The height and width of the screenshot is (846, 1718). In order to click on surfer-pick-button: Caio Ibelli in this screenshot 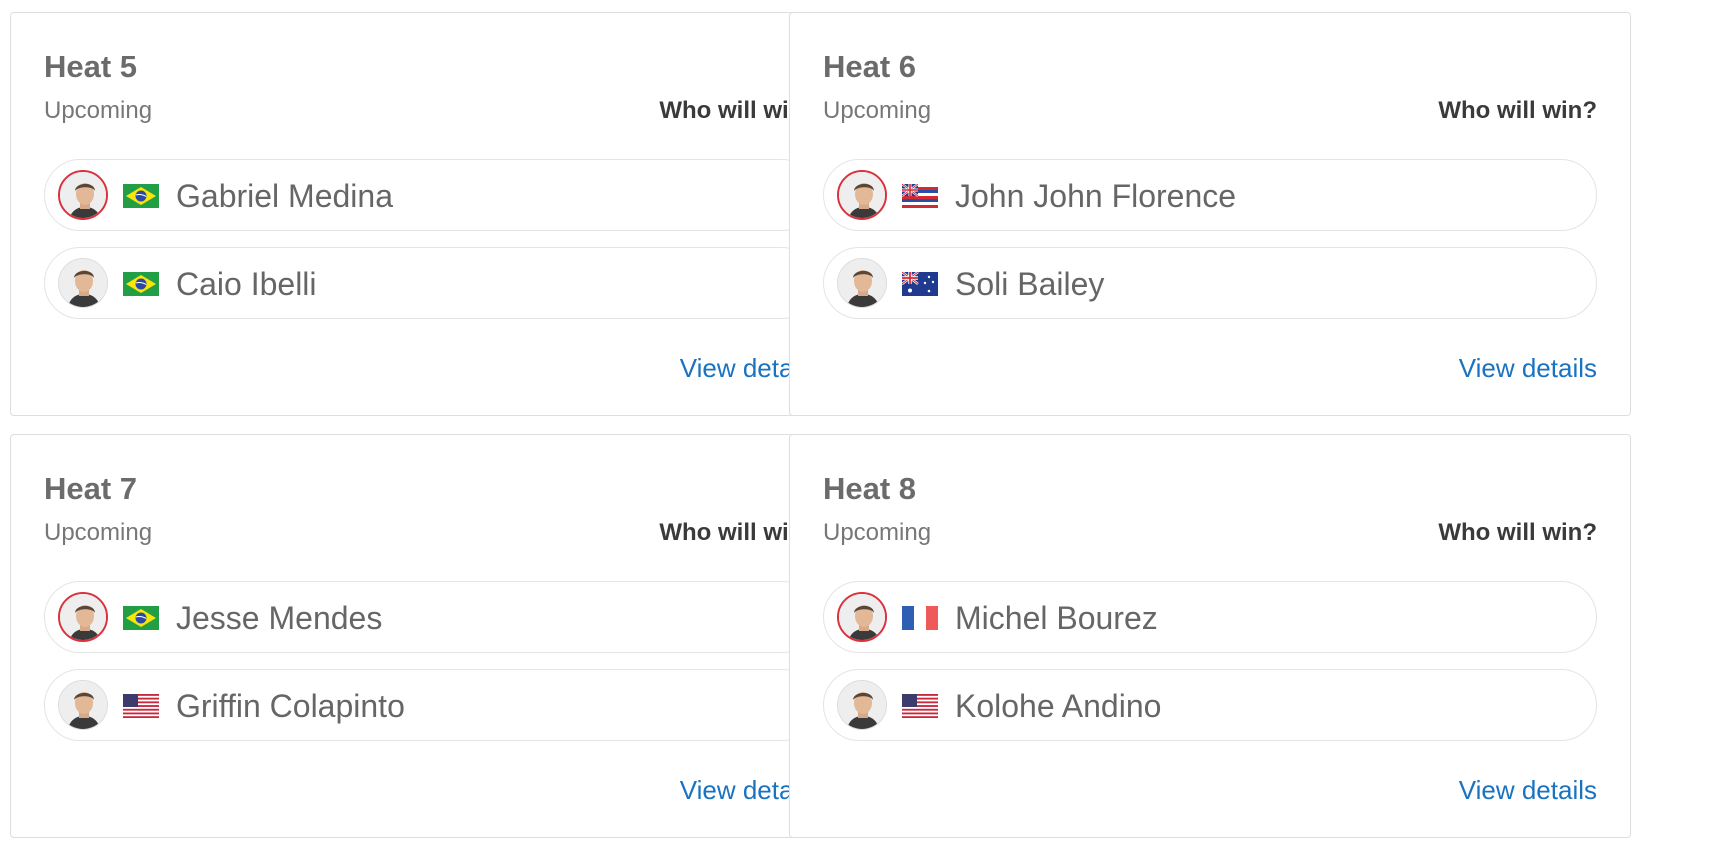, I will do `click(431, 283)`.